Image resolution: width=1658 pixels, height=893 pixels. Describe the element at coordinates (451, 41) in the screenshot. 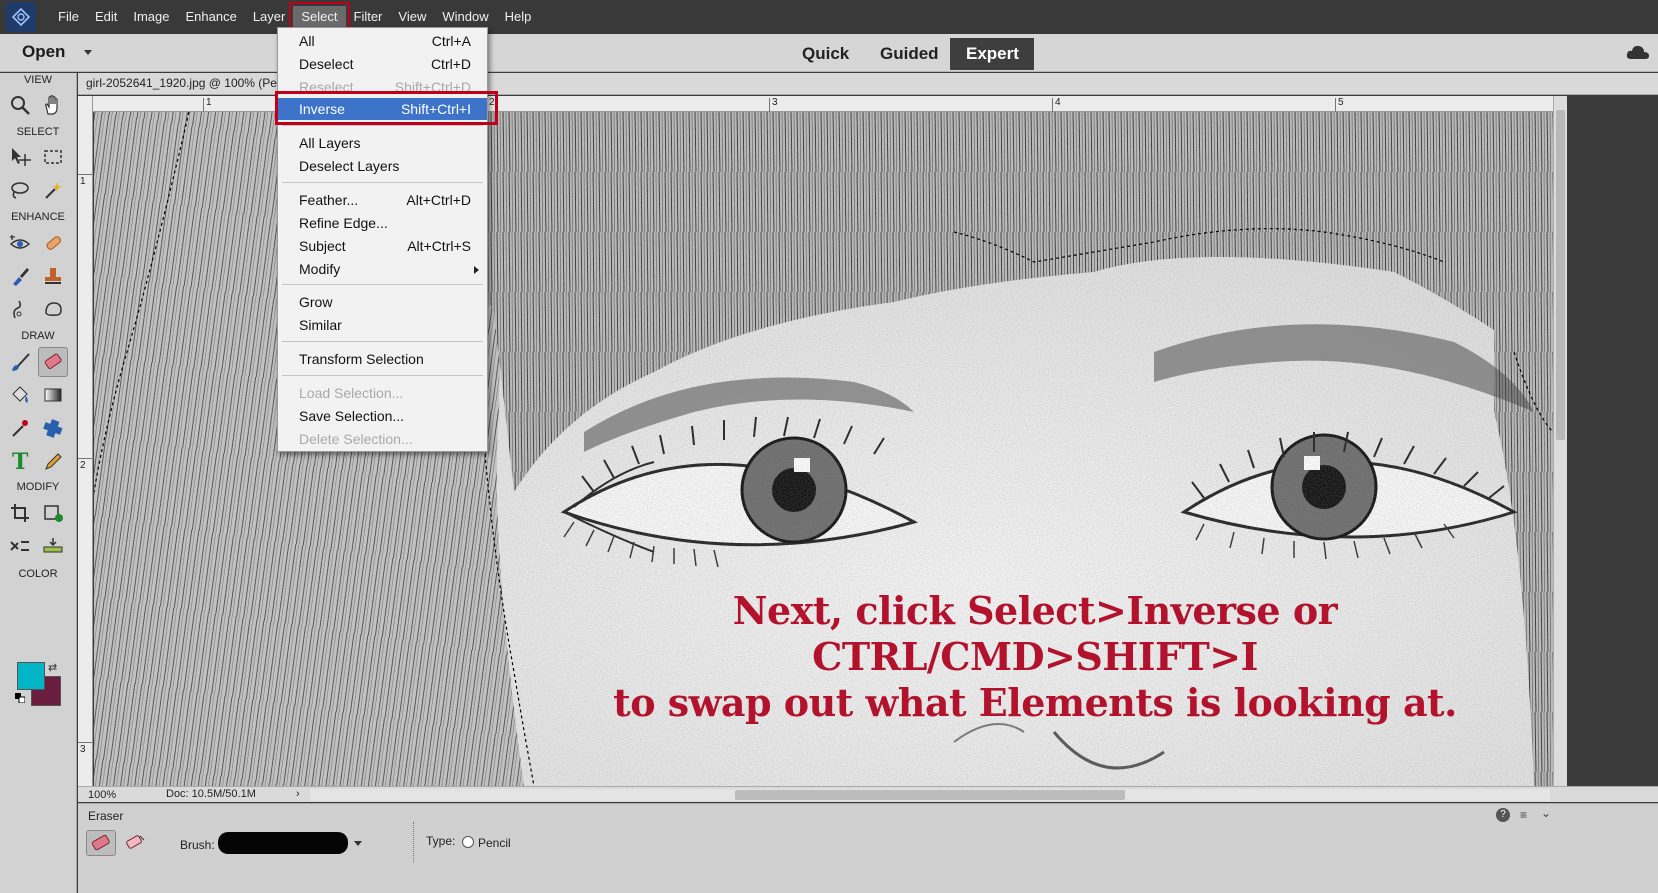

I see `menu-item-shortcut: Ctrl+A` at that location.